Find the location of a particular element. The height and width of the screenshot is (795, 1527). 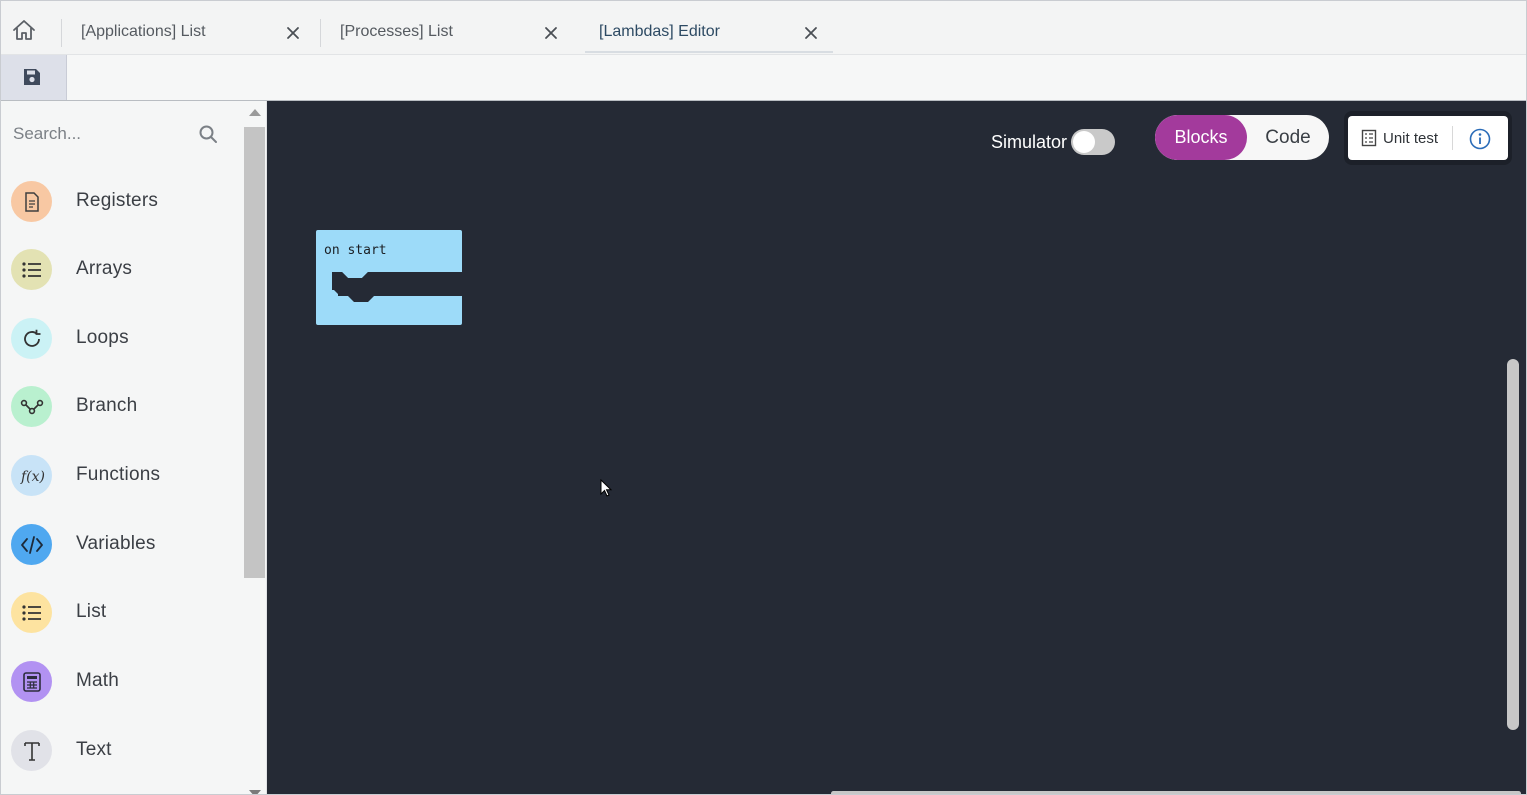

category-label: Registers is located at coordinates (117, 200).